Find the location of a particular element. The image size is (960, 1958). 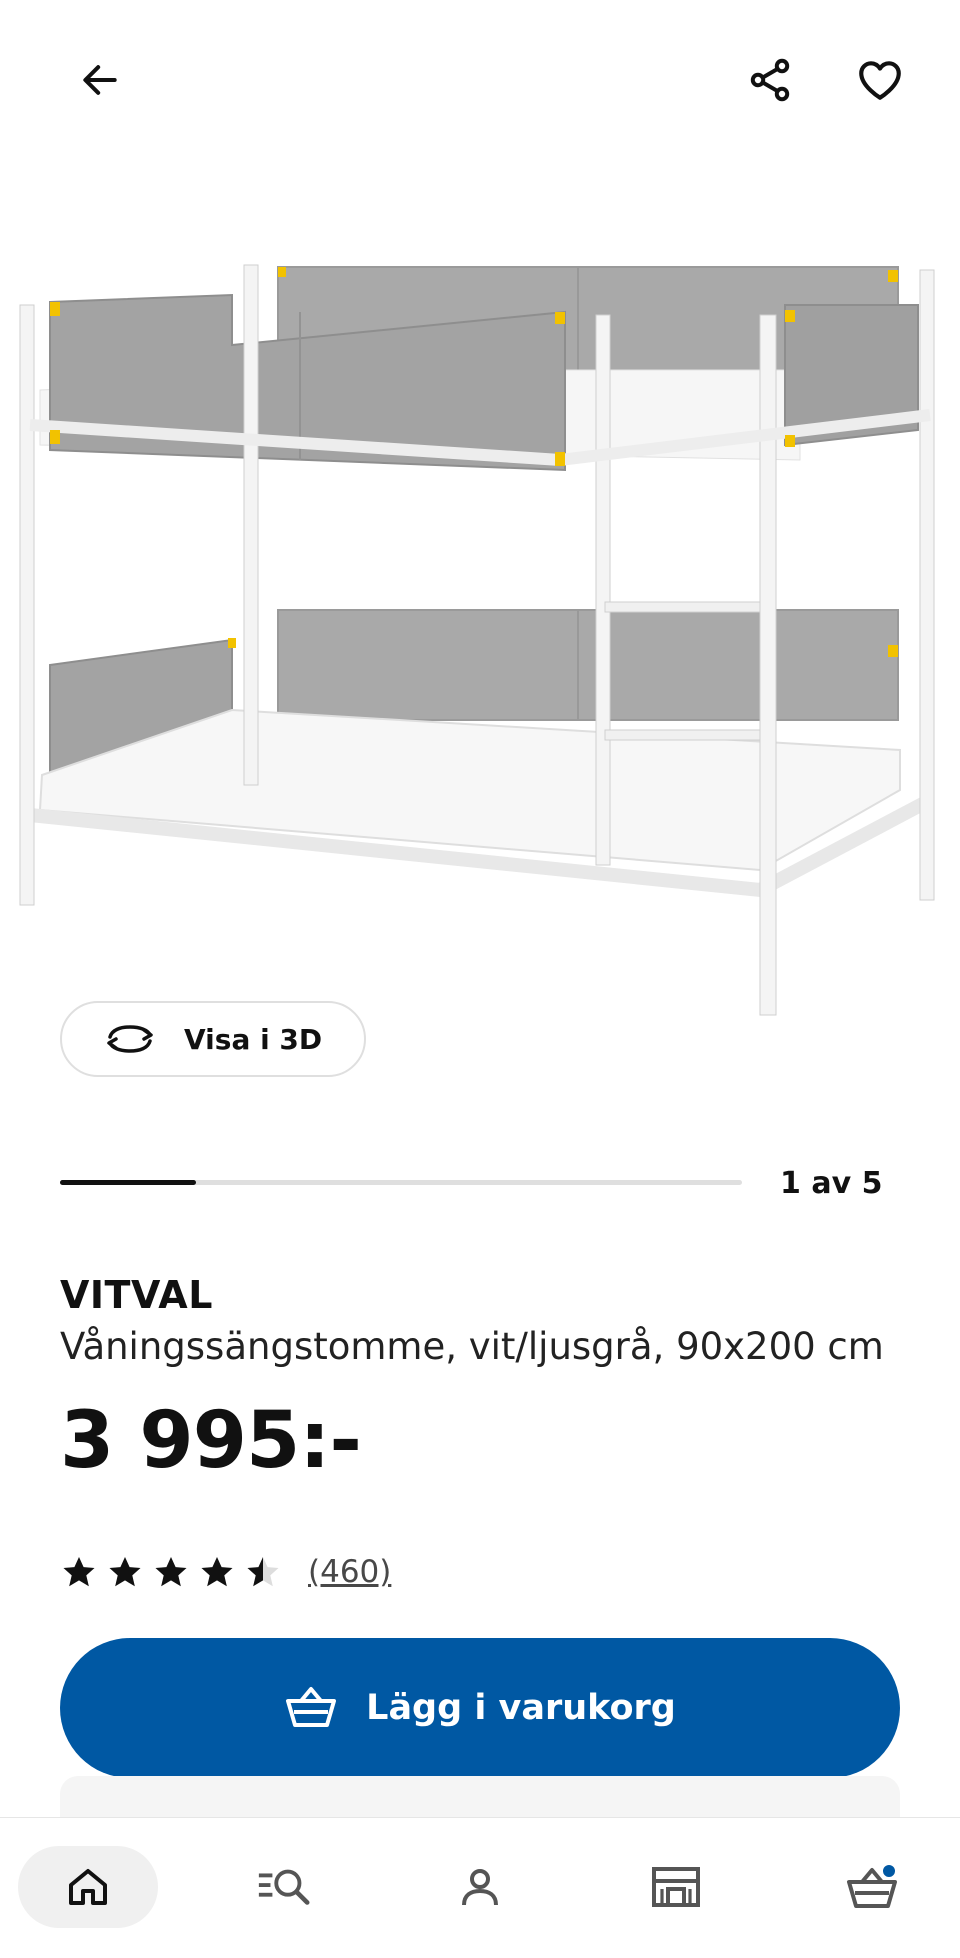

share-icon is located at coordinates (770, 80).